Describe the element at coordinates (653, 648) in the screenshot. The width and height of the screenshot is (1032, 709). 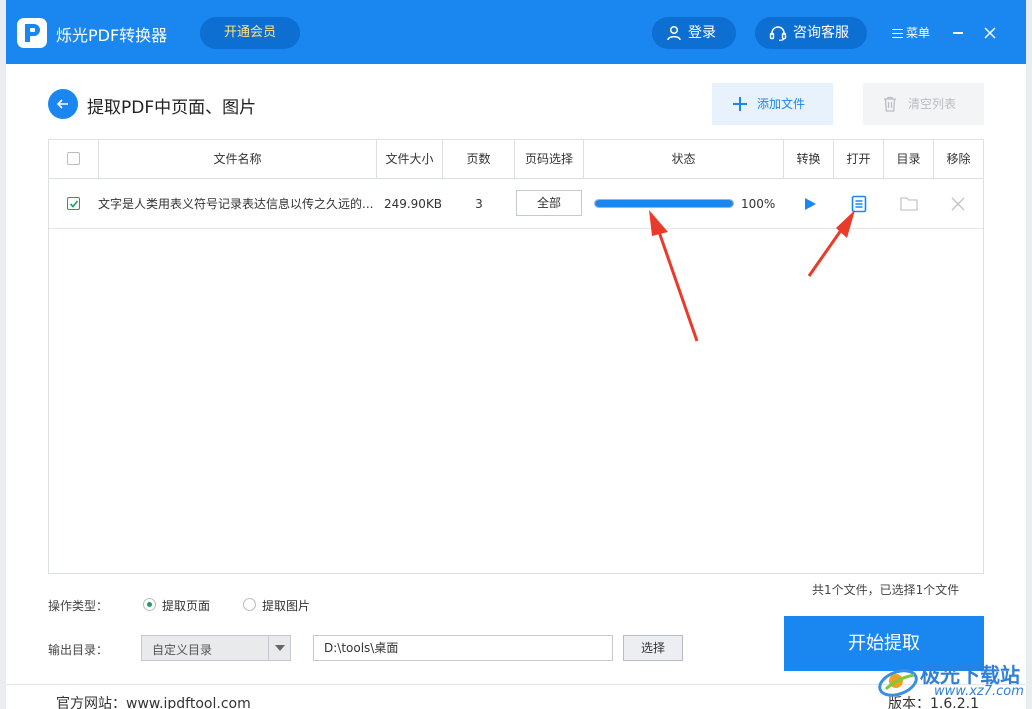
I see `choose-dir-button: 选择` at that location.